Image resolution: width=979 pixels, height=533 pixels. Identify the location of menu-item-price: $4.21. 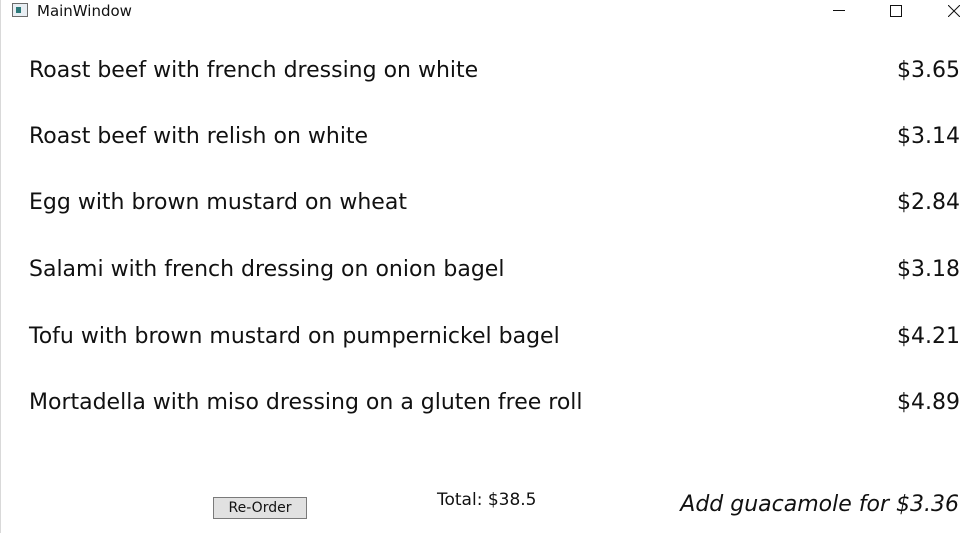
(928, 336).